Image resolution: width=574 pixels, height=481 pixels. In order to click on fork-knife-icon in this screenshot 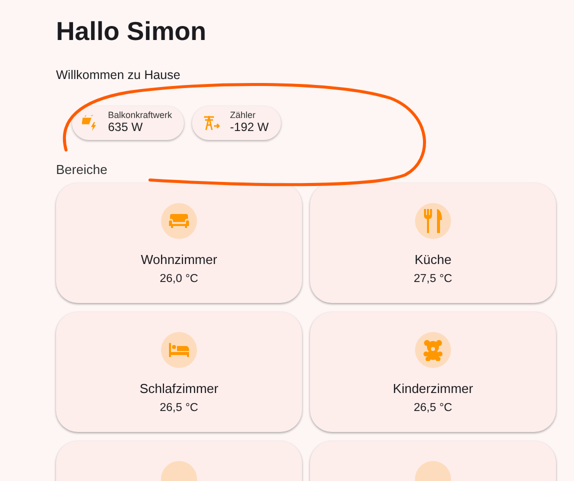, I will do `click(433, 221)`.